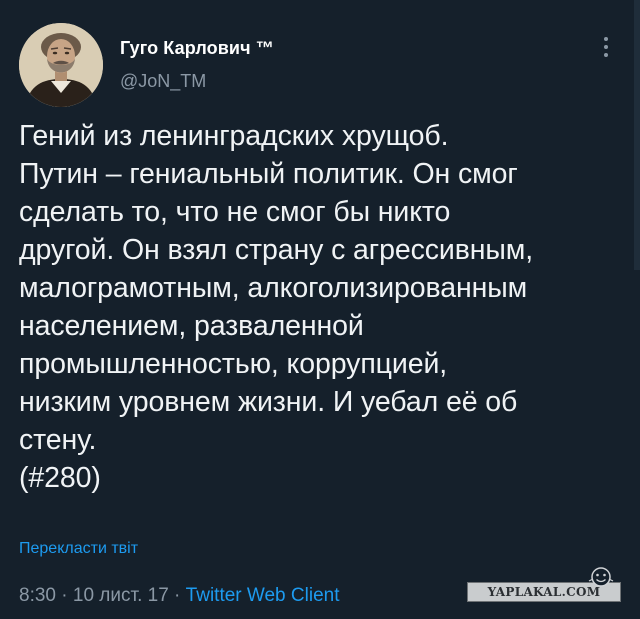 Image resolution: width=640 pixels, height=619 pixels. I want to click on tweet-text-line: населением, разваленной, so click(191, 326).